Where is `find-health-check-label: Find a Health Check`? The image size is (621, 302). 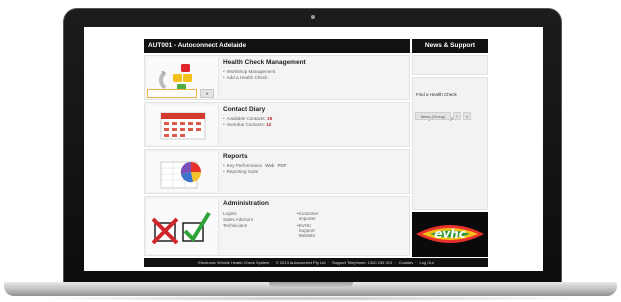
find-health-check-label: Find a Health Check is located at coordinates (436, 94).